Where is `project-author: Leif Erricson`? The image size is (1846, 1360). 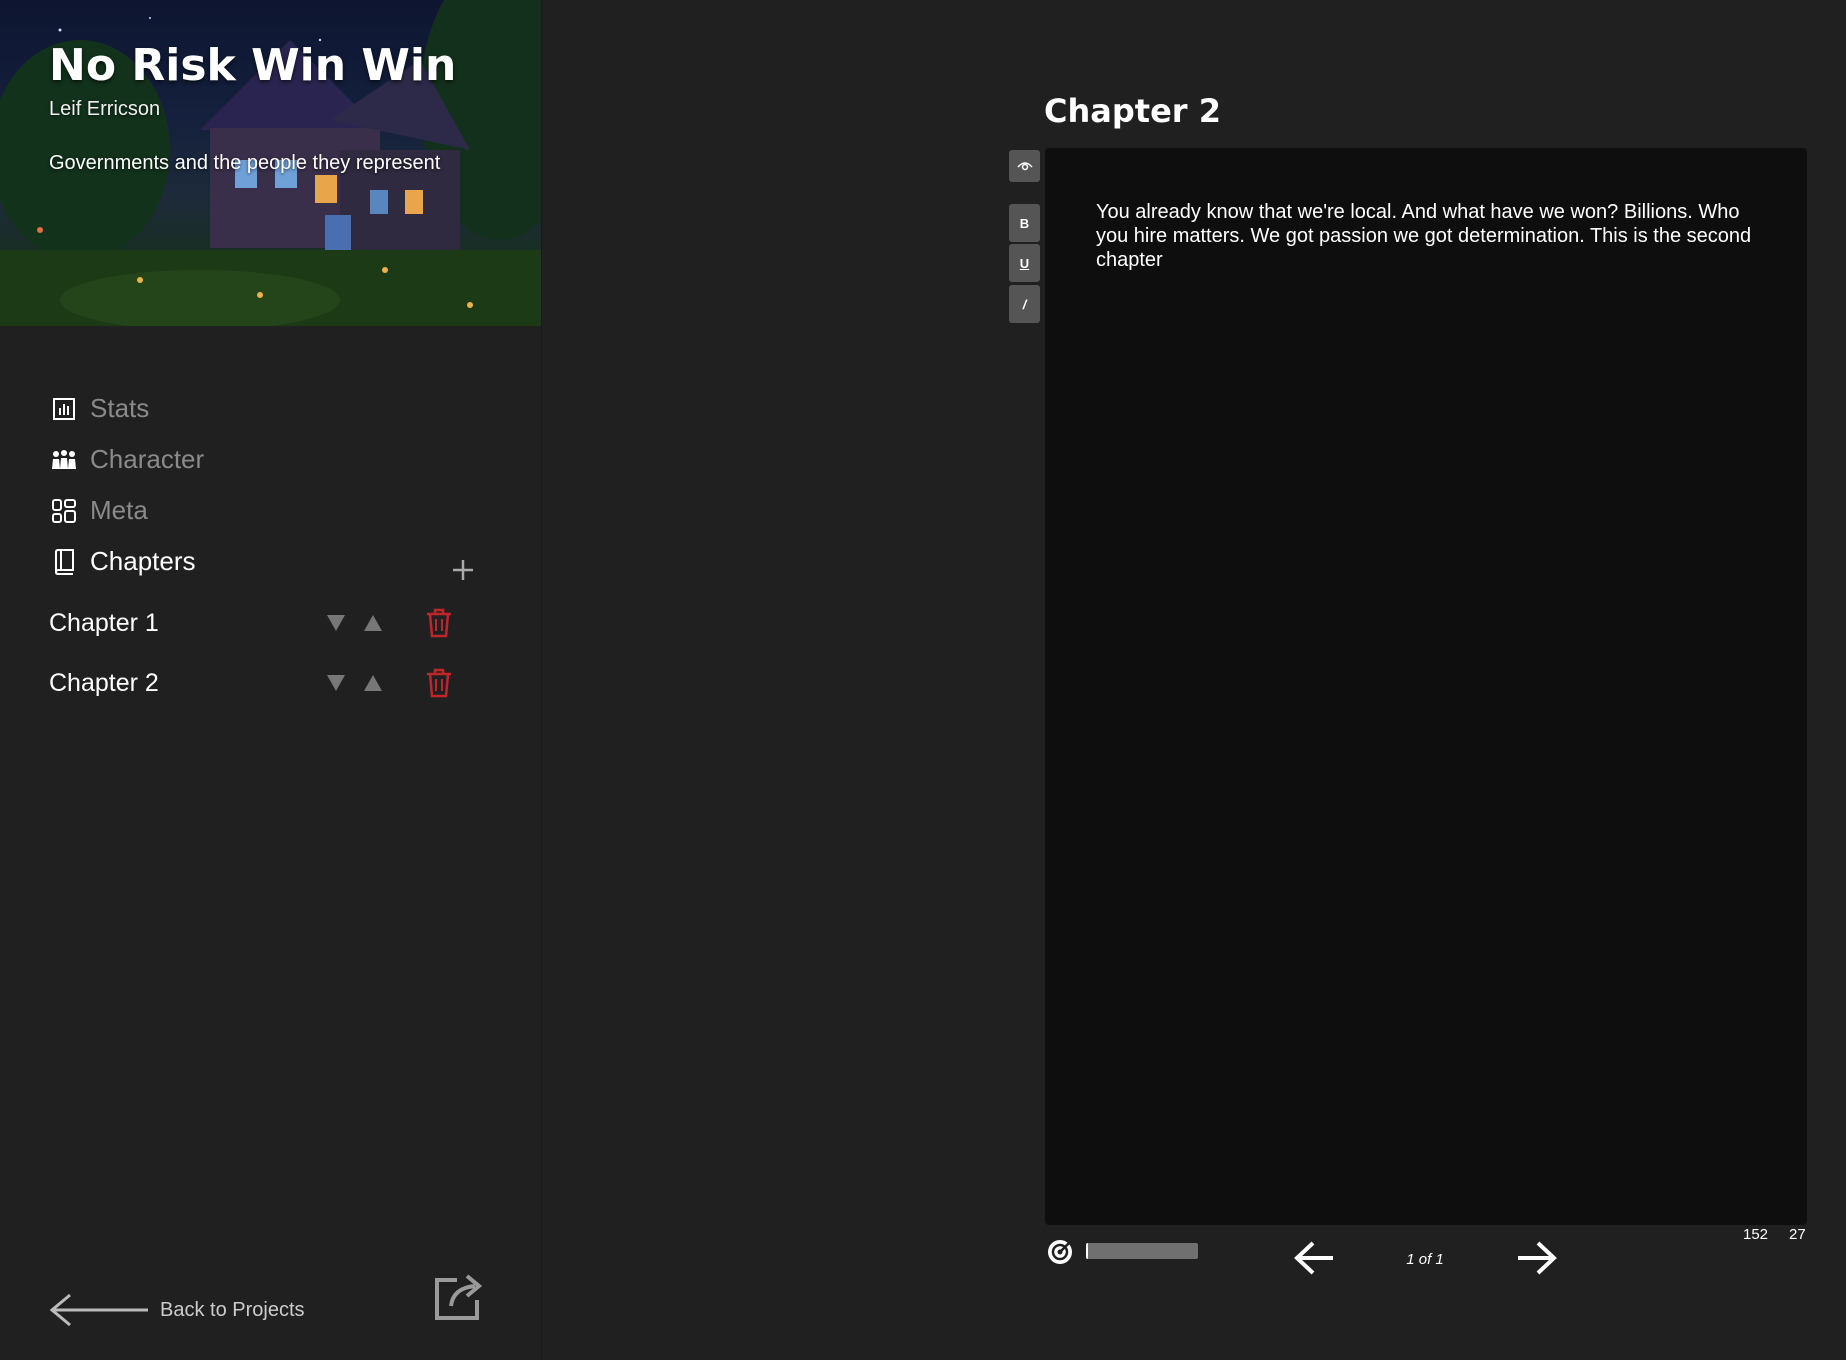
project-author: Leif Erricson is located at coordinates (105, 109).